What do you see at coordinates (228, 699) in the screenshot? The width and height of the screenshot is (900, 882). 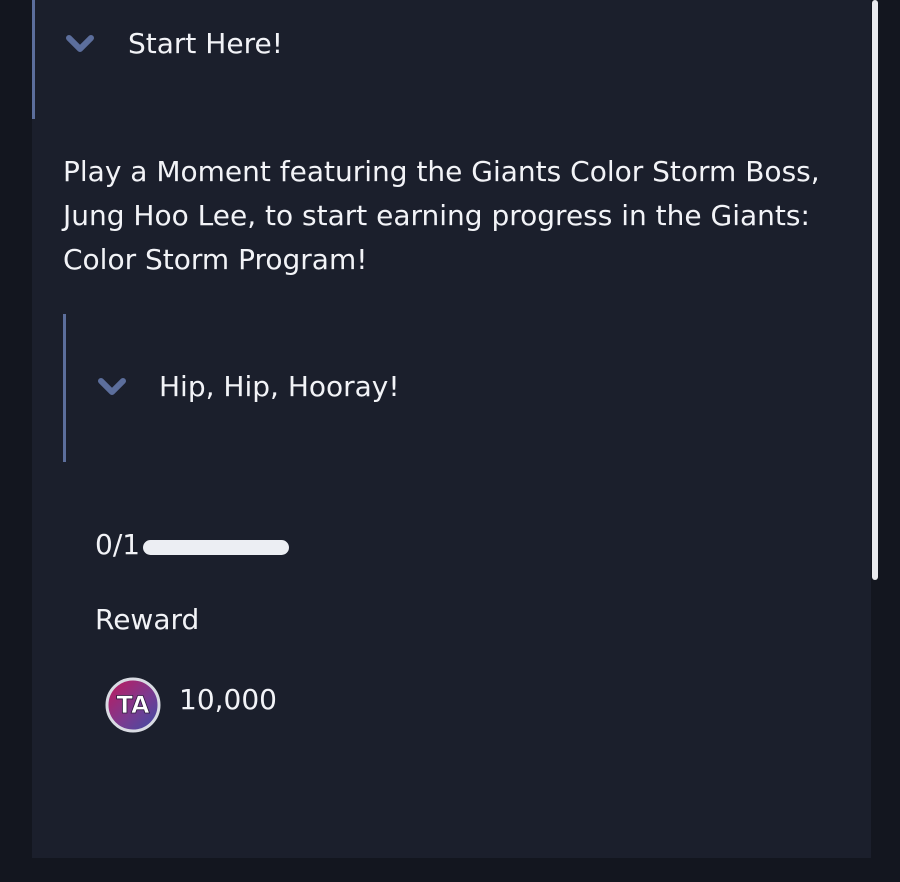 I see `reward-amount: 10,000` at bounding box center [228, 699].